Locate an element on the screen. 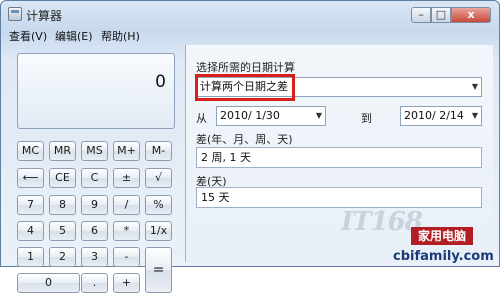 The height and width of the screenshot is (293, 500). close-button: x is located at coordinates (471, 15).